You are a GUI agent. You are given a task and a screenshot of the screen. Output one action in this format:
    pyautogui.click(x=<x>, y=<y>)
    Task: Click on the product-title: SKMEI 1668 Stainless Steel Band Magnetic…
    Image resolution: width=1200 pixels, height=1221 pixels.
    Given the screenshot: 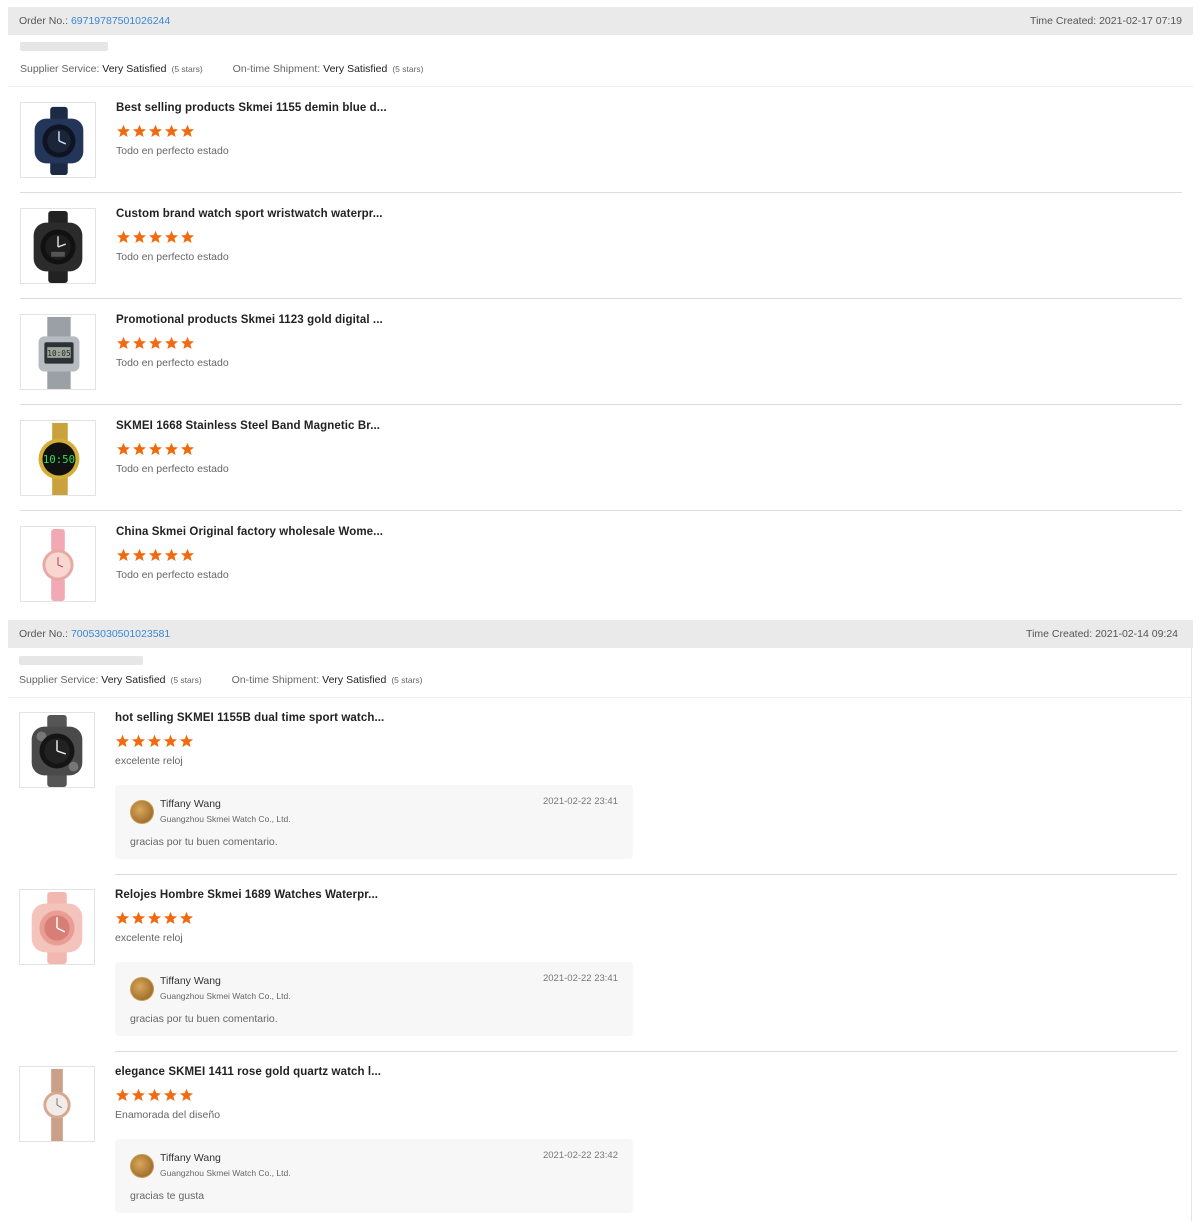 What is the action you would take?
    pyautogui.click(x=248, y=426)
    